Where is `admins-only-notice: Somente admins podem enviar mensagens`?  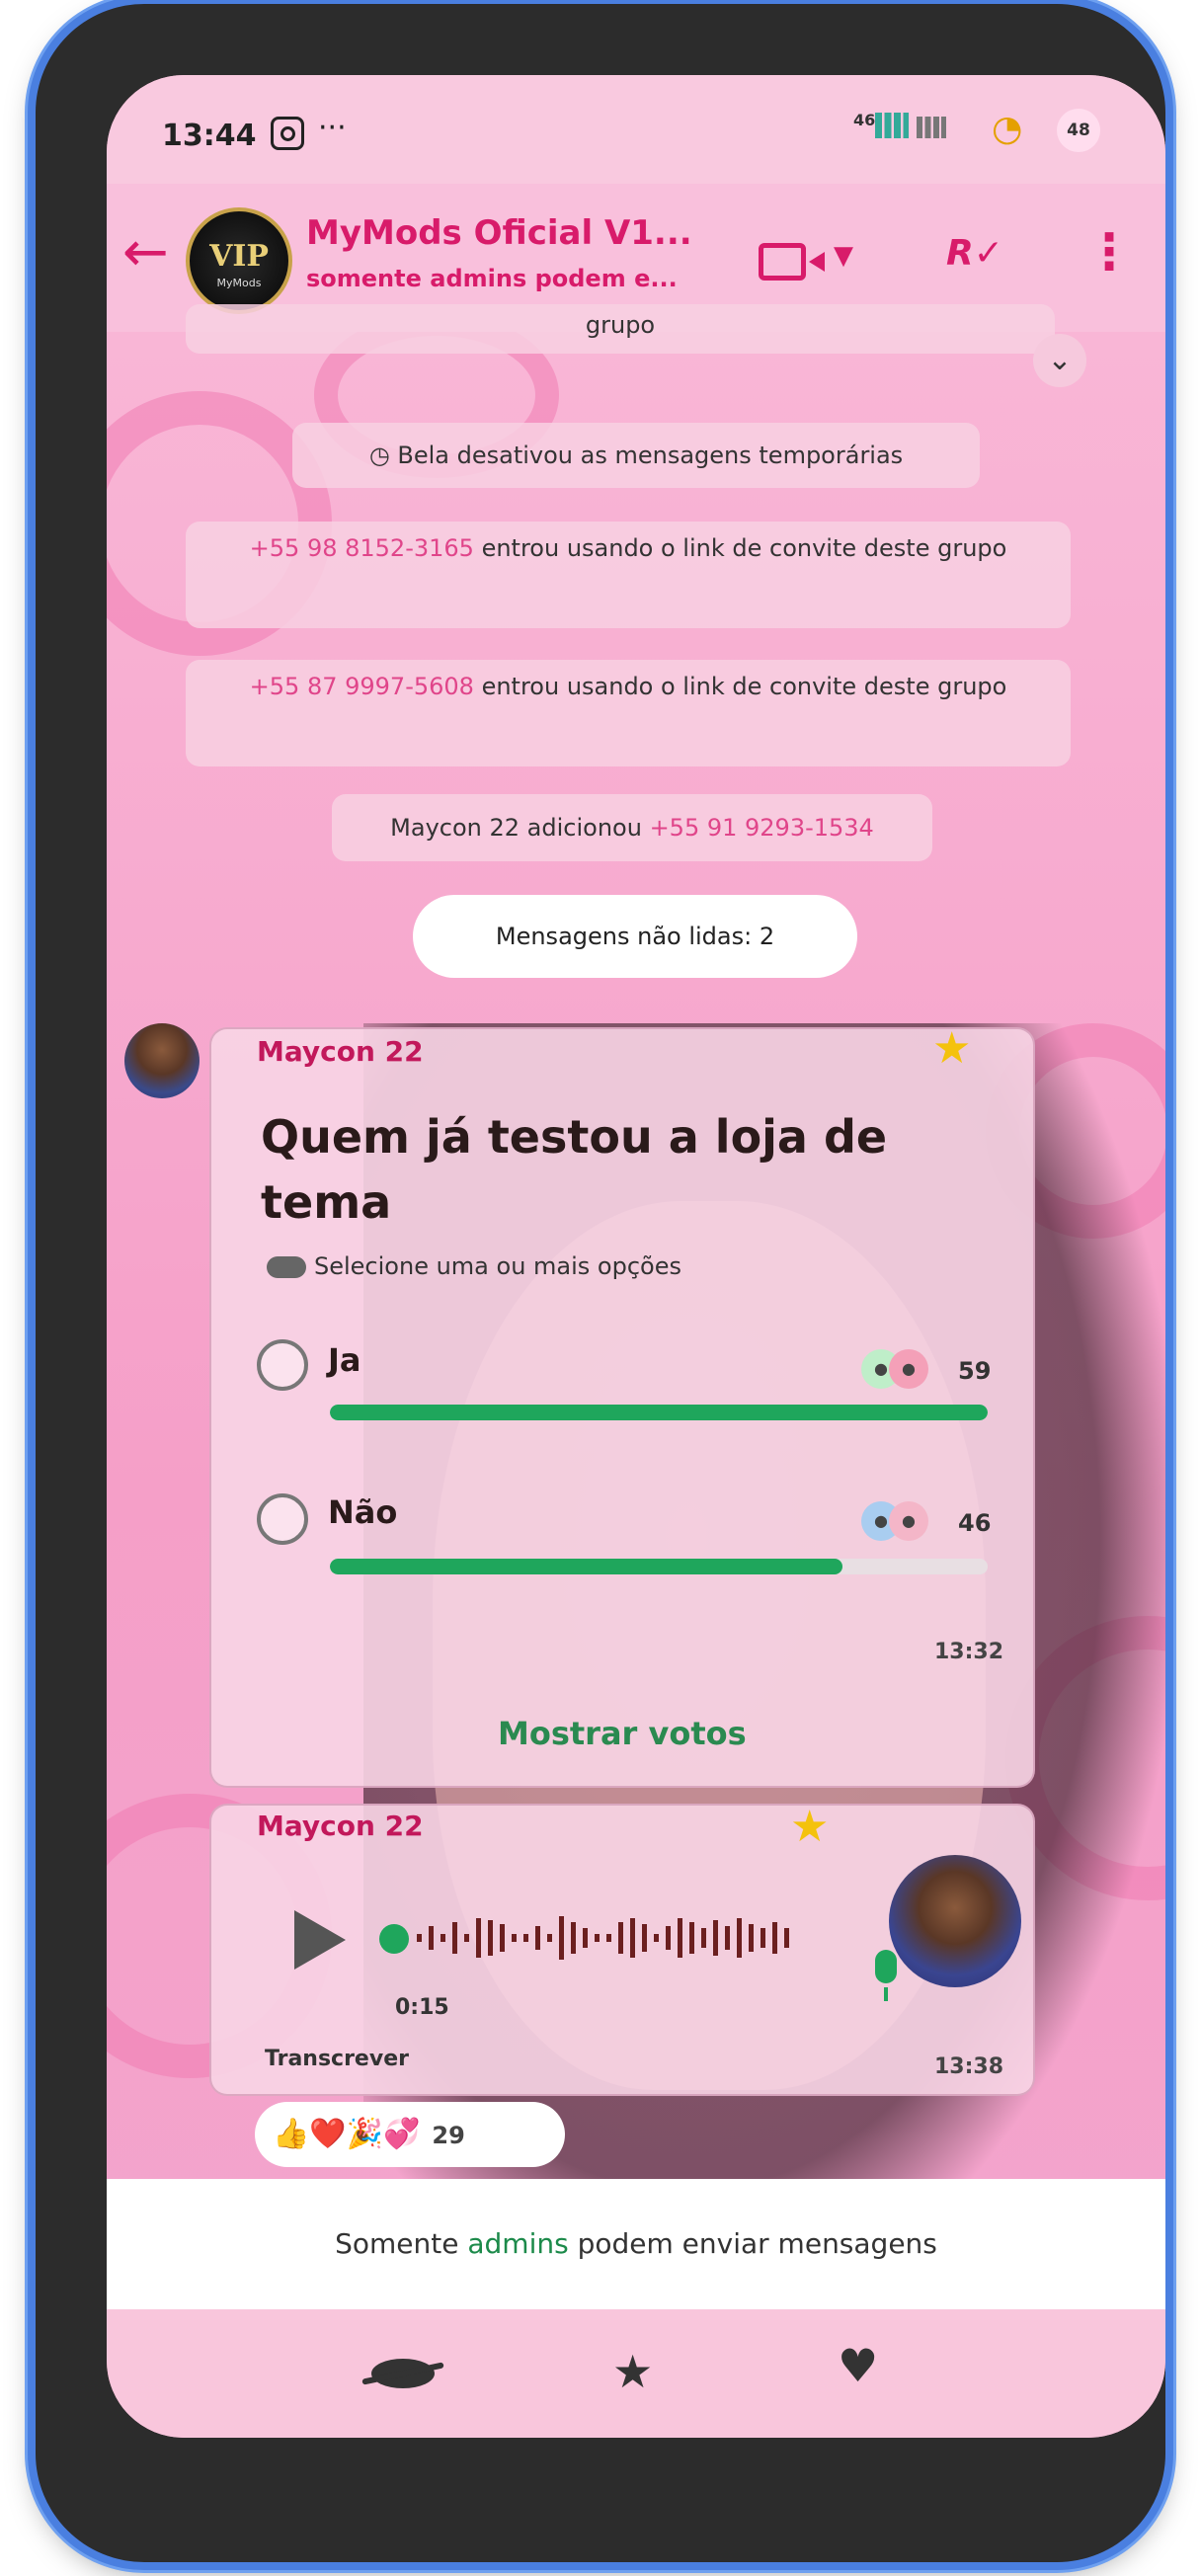
admins-only-notice: Somente admins podem enviar mensagens is located at coordinates (636, 2244).